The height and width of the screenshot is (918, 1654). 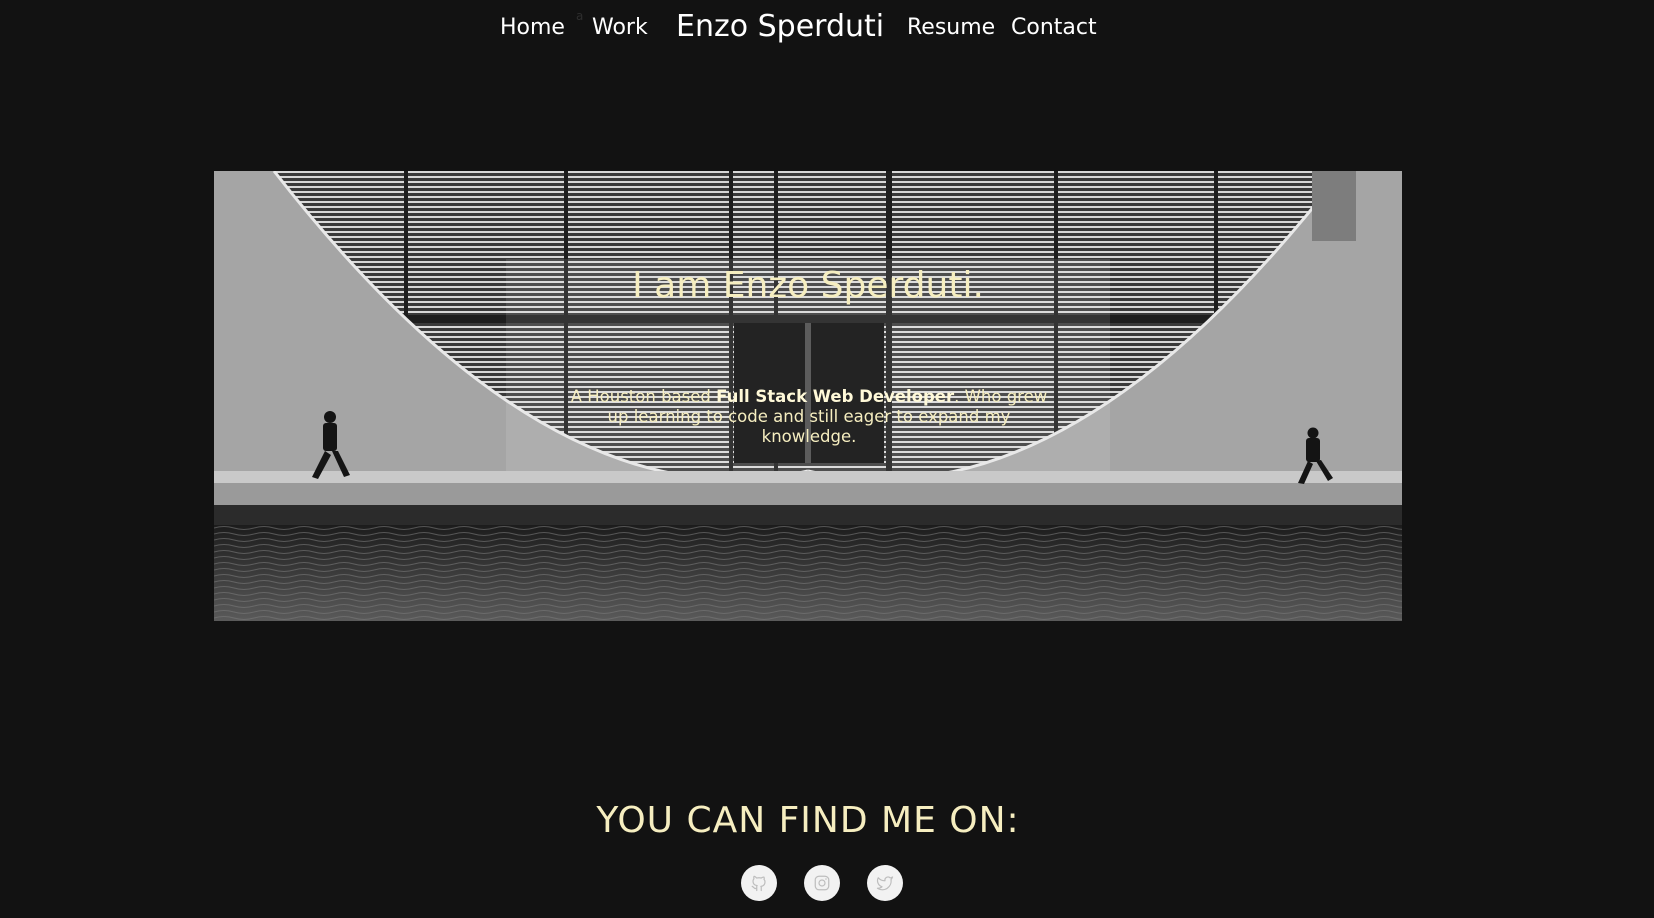 What do you see at coordinates (780, 26) in the screenshot?
I see `nav-brand: Enzo Sperduti` at bounding box center [780, 26].